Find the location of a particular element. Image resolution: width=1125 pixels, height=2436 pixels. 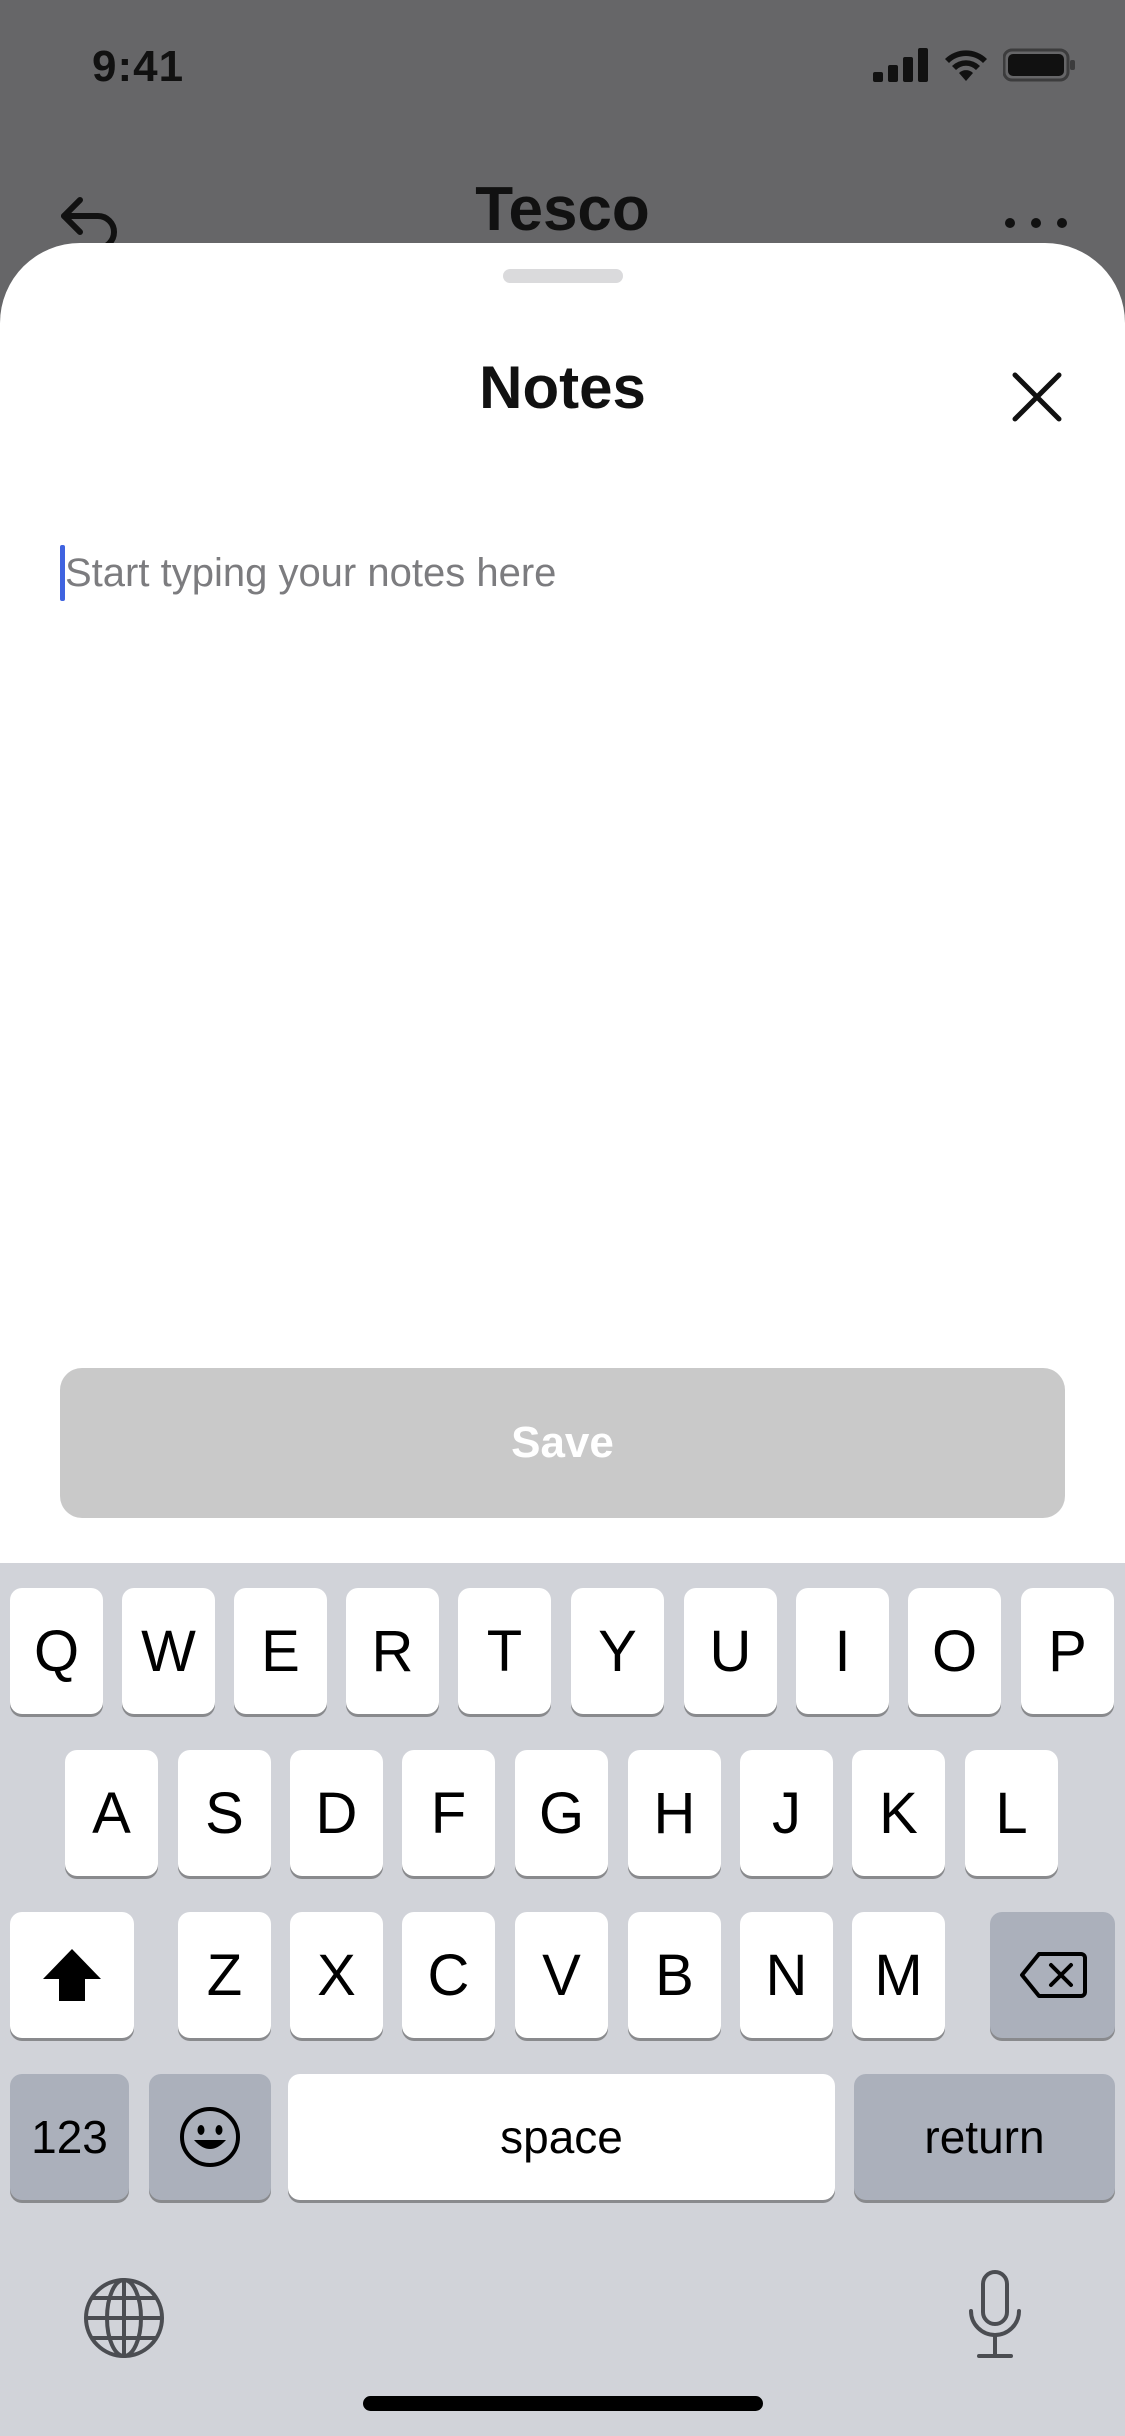

keyboard-row-3: Z X C V B N M is located at coordinates (562, 1975).